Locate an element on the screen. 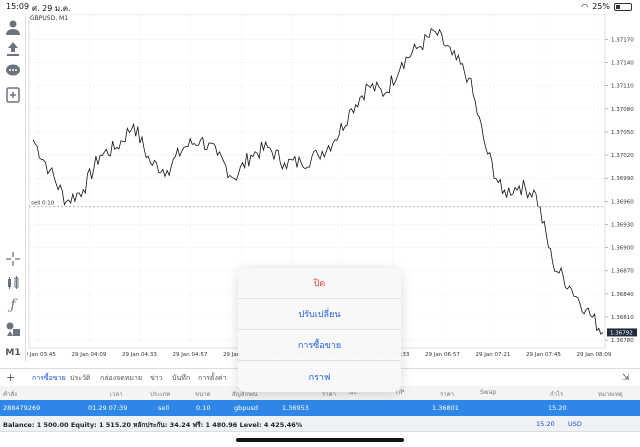 This screenshot has height=447, width=640. price-tick-label: 1.36810 is located at coordinates (622, 318).